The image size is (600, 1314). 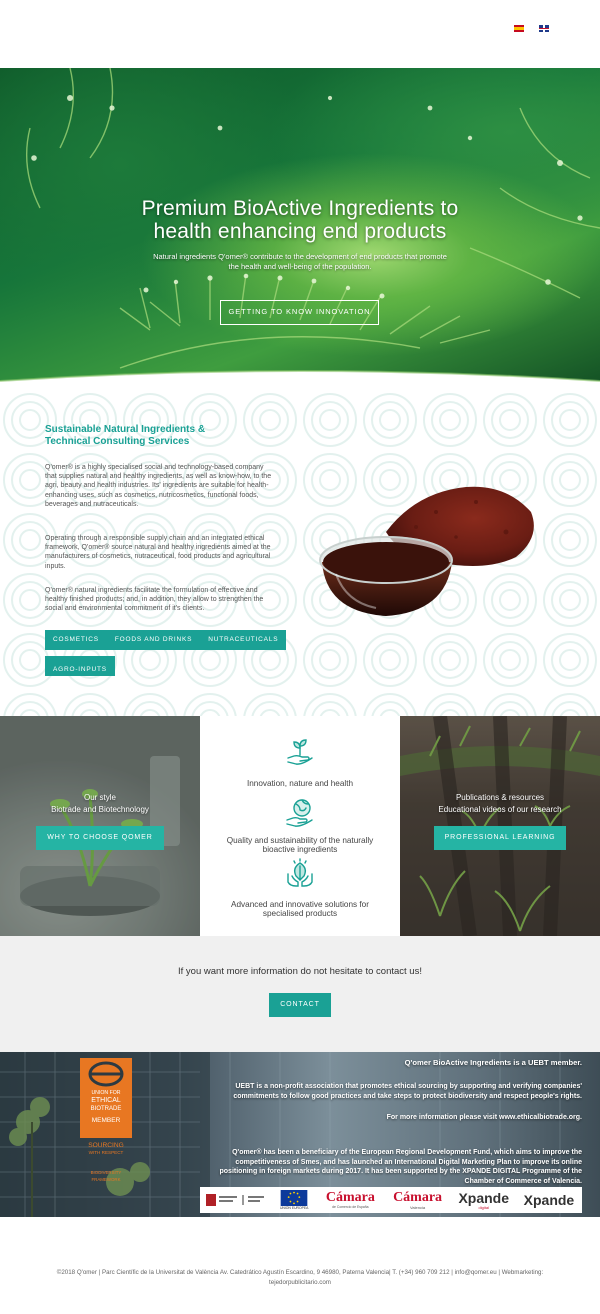 What do you see at coordinates (76, 640) in the screenshot?
I see `tag-cosmetics: COSMETICS` at bounding box center [76, 640].